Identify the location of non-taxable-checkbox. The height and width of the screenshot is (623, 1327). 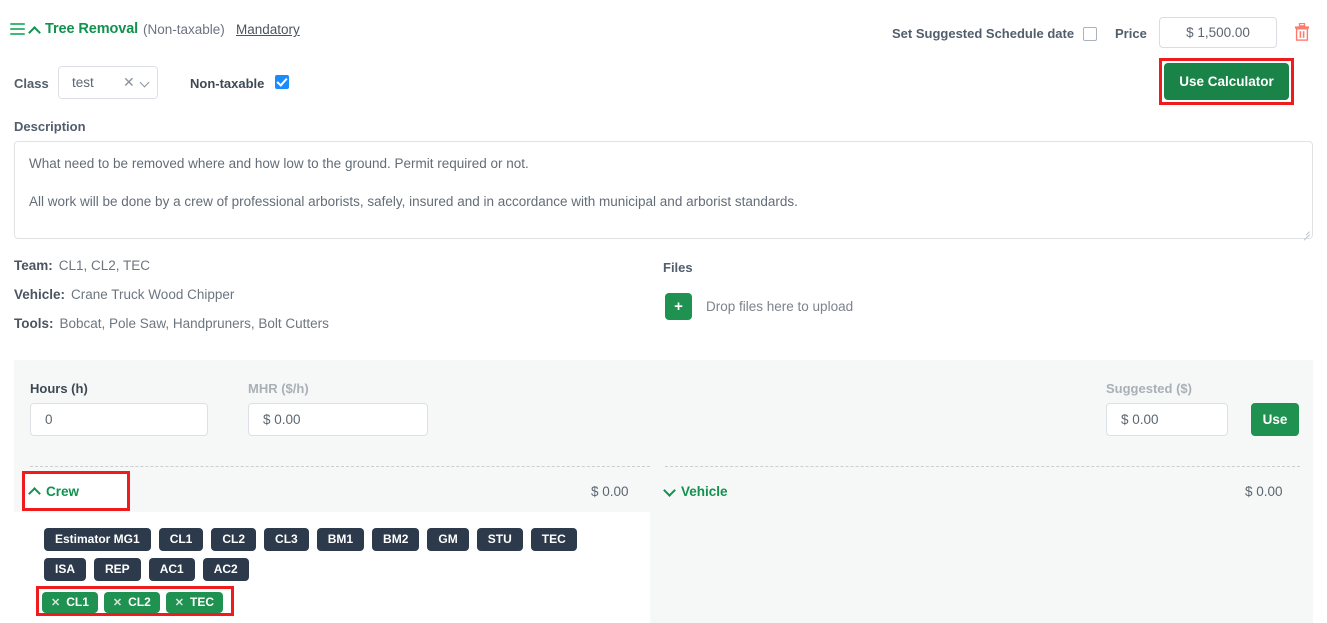
(282, 82).